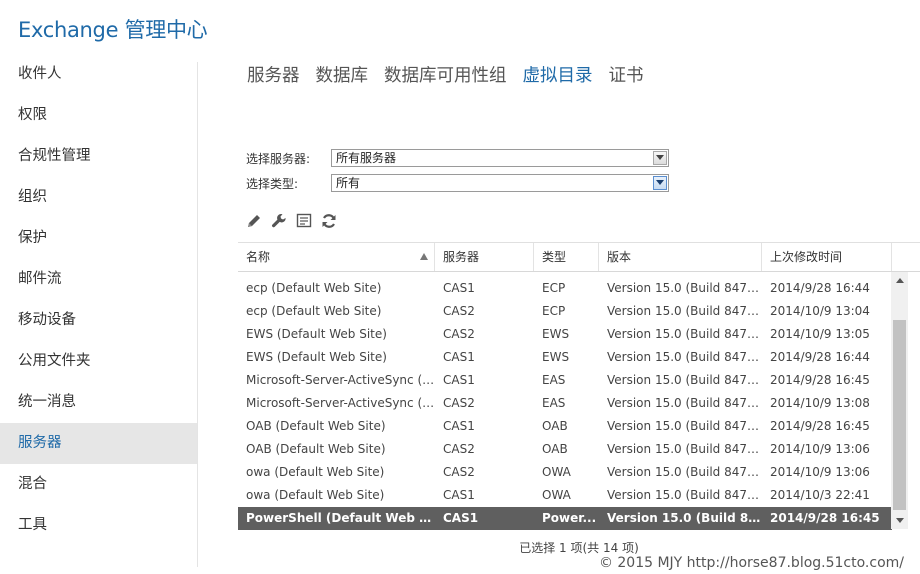  What do you see at coordinates (98, 361) in the screenshot?
I see `sidebar-item-public-folders: 公用文件夹` at bounding box center [98, 361].